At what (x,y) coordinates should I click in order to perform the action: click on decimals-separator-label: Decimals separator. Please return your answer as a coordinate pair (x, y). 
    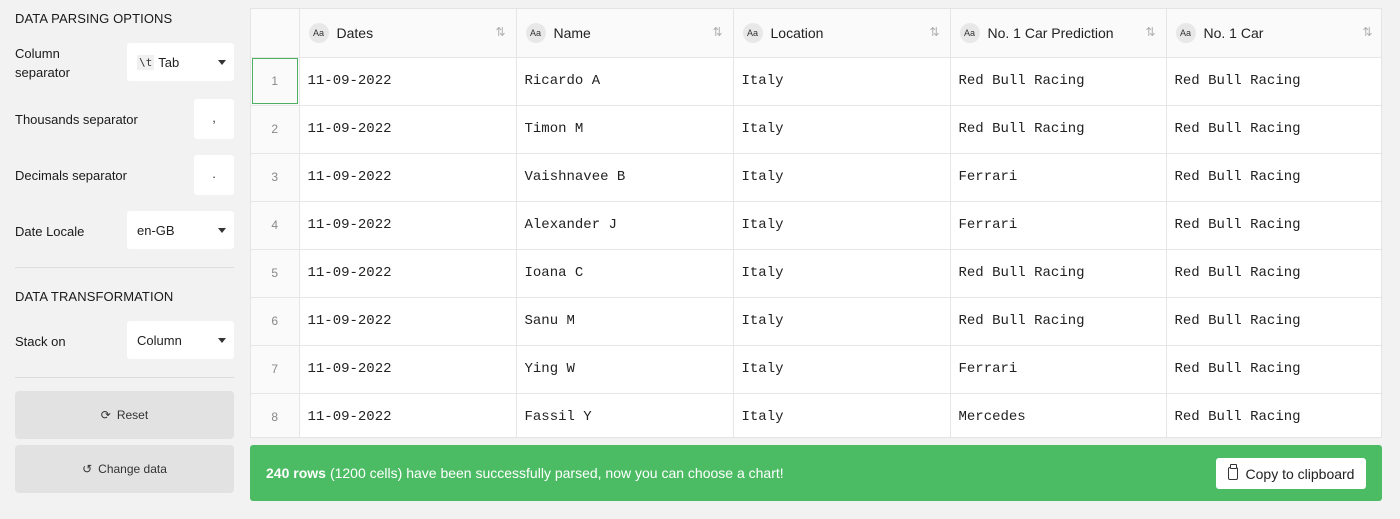
    Looking at the image, I should click on (71, 175).